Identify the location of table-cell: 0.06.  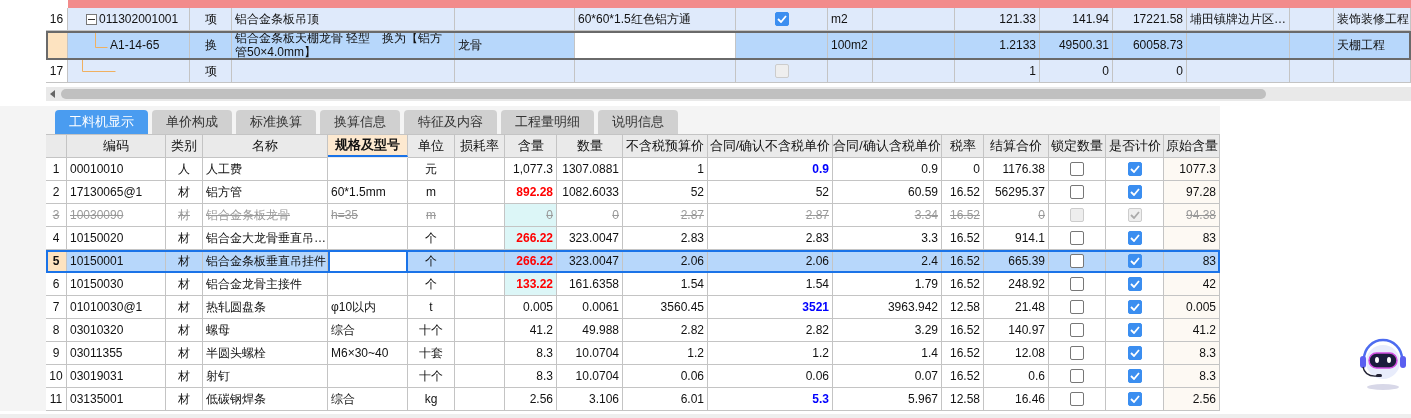
(665, 376).